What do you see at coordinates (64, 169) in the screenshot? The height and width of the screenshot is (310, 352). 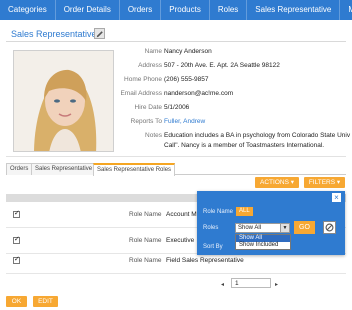 I see `tab-sales-representative: Sales Representative` at bounding box center [64, 169].